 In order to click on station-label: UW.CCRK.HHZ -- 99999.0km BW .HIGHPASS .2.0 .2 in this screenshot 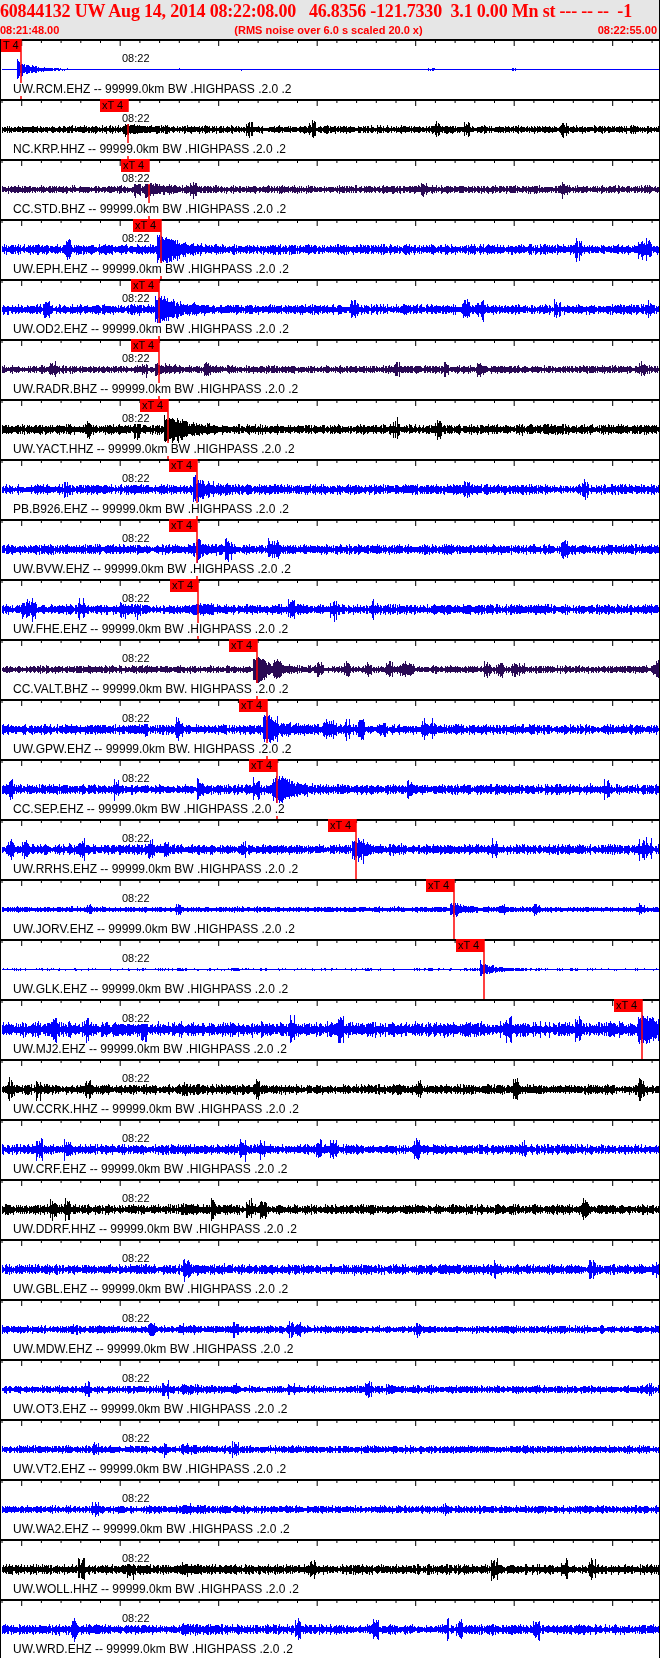, I will do `click(156, 1109)`.